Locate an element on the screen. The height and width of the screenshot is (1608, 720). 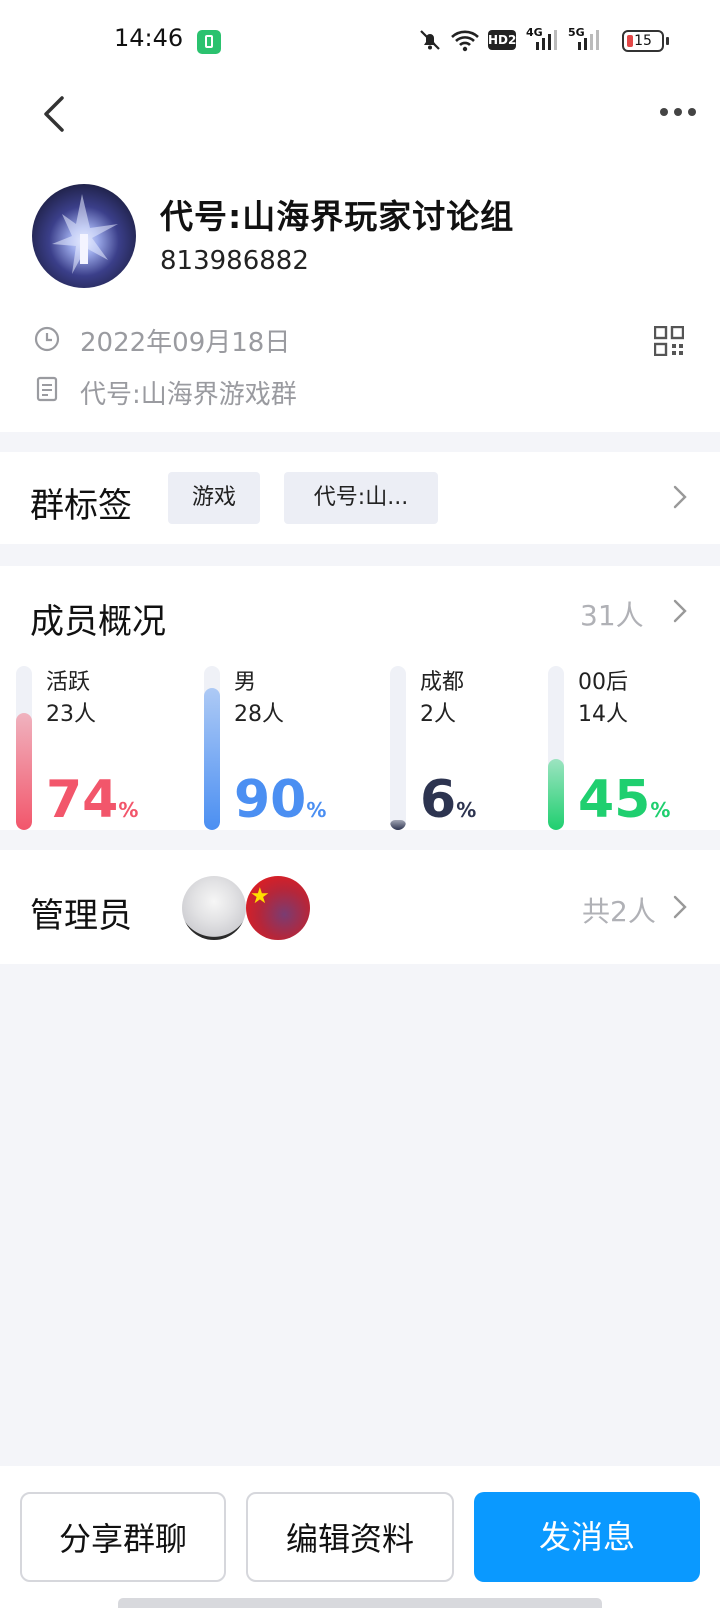
stat-percent: 90% is located at coordinates (280, 800).